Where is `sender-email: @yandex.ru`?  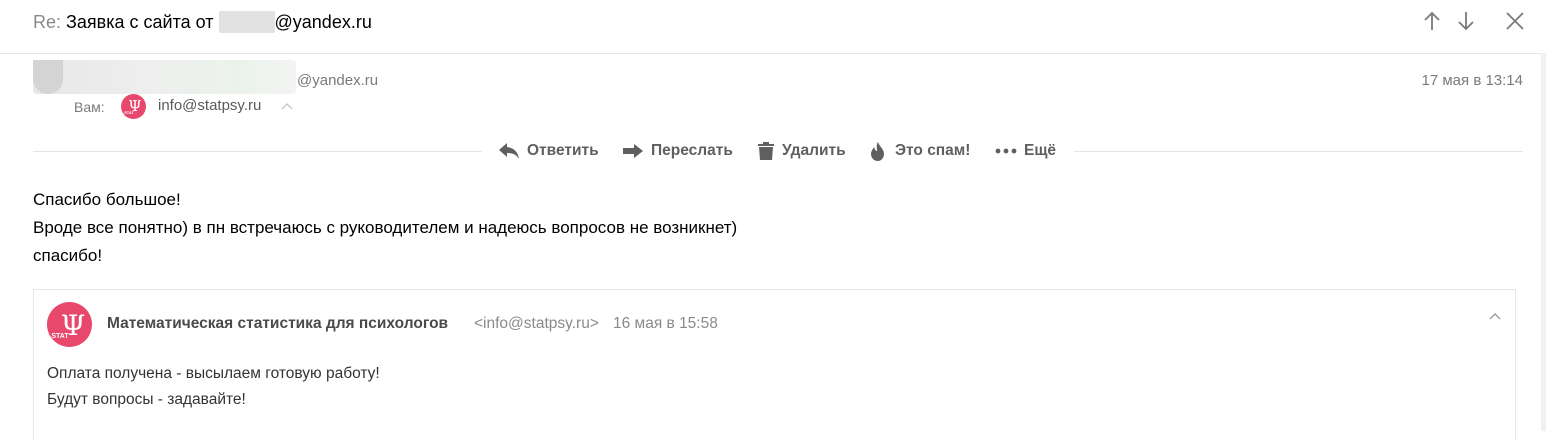 sender-email: @yandex.ru is located at coordinates (337, 80).